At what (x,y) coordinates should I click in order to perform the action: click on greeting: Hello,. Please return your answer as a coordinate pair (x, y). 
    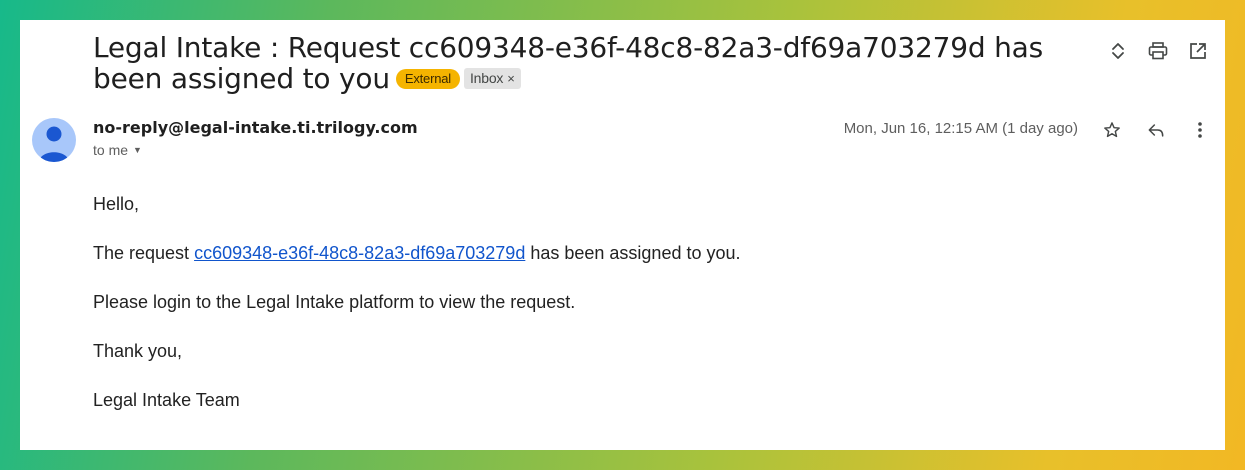
    Looking at the image, I should click on (116, 204).